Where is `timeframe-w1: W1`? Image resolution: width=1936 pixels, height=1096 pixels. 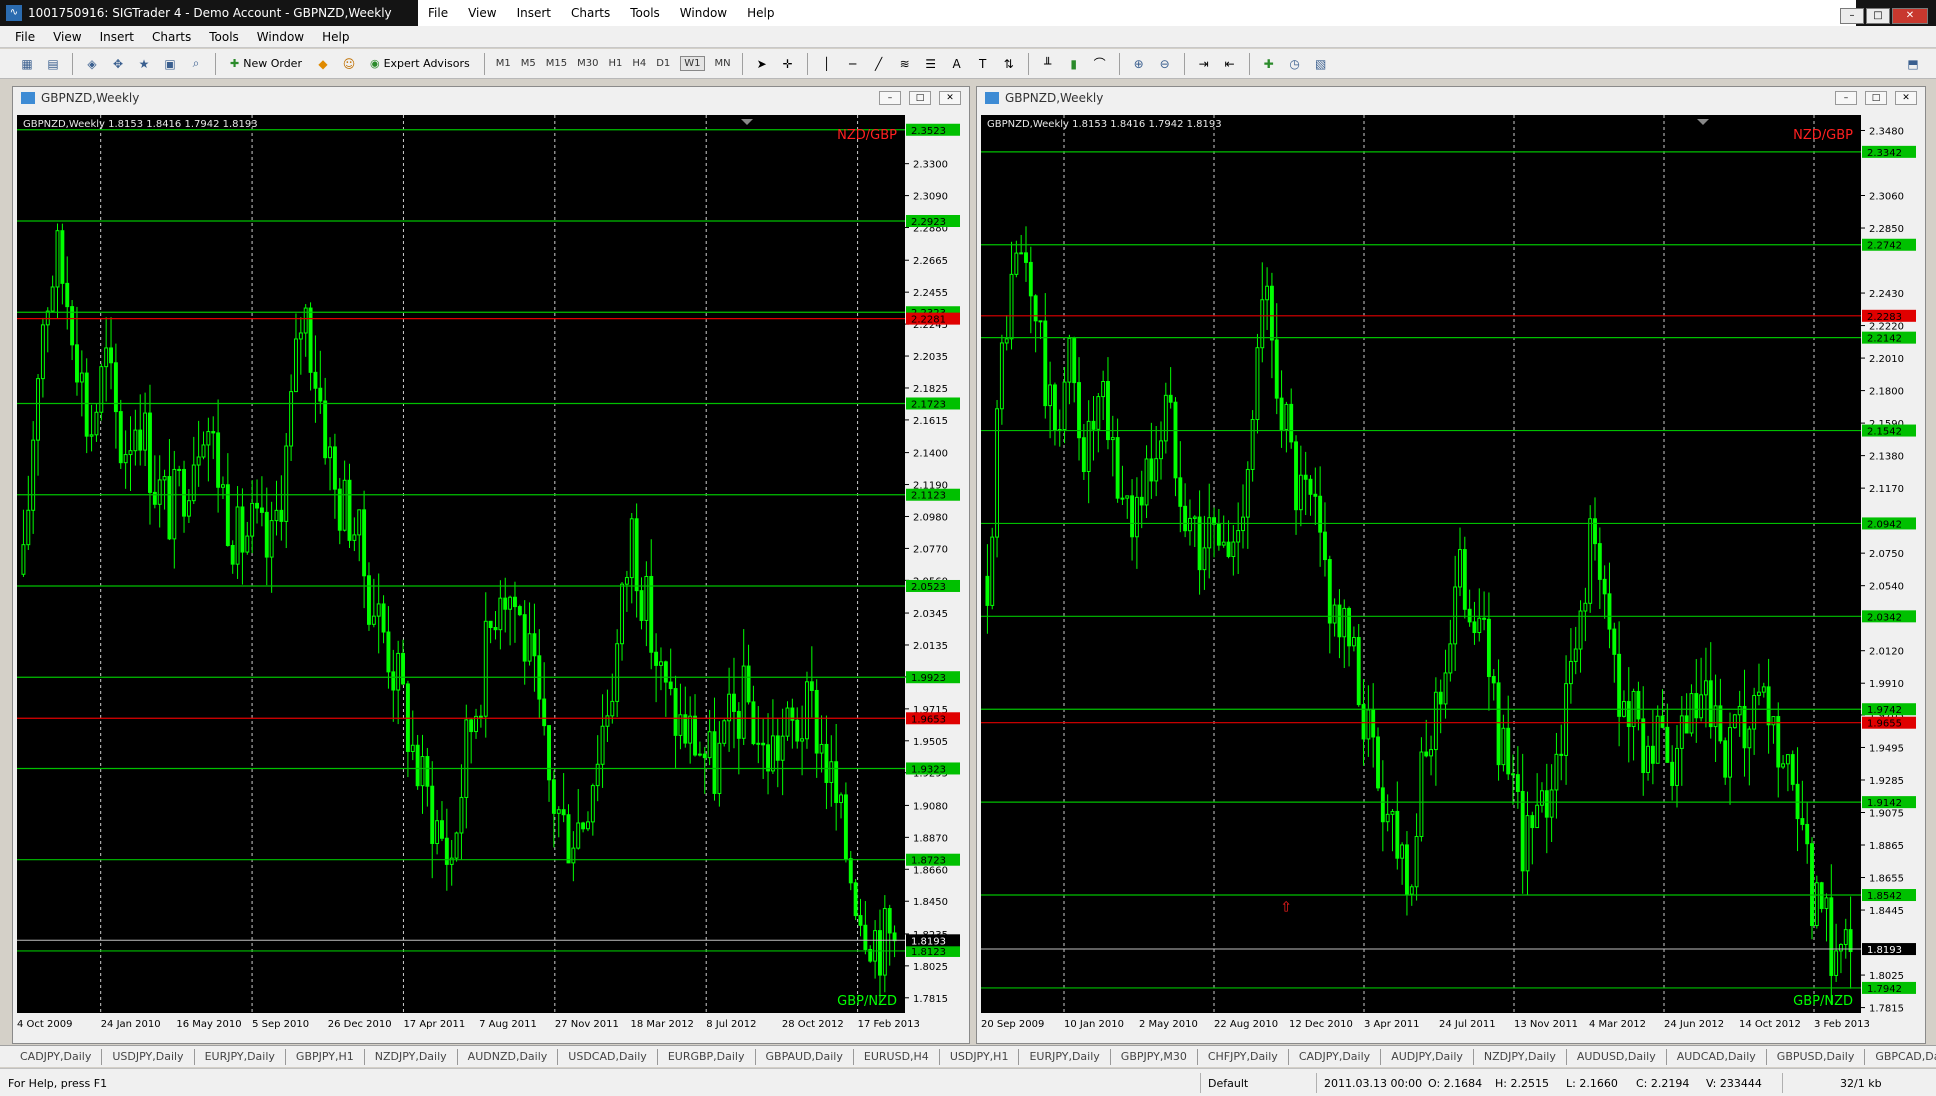 timeframe-w1: W1 is located at coordinates (692, 63).